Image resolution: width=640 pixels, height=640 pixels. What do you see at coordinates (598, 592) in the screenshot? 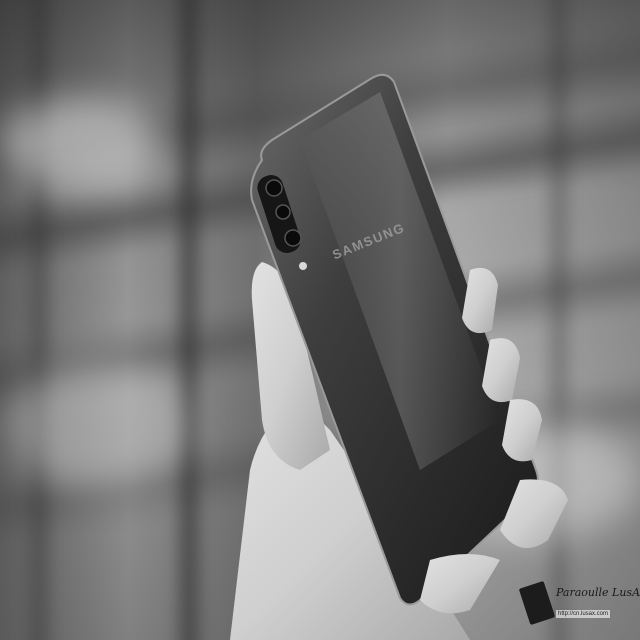
I see `watermark-text: Paraoulle LusAX` at bounding box center [598, 592].